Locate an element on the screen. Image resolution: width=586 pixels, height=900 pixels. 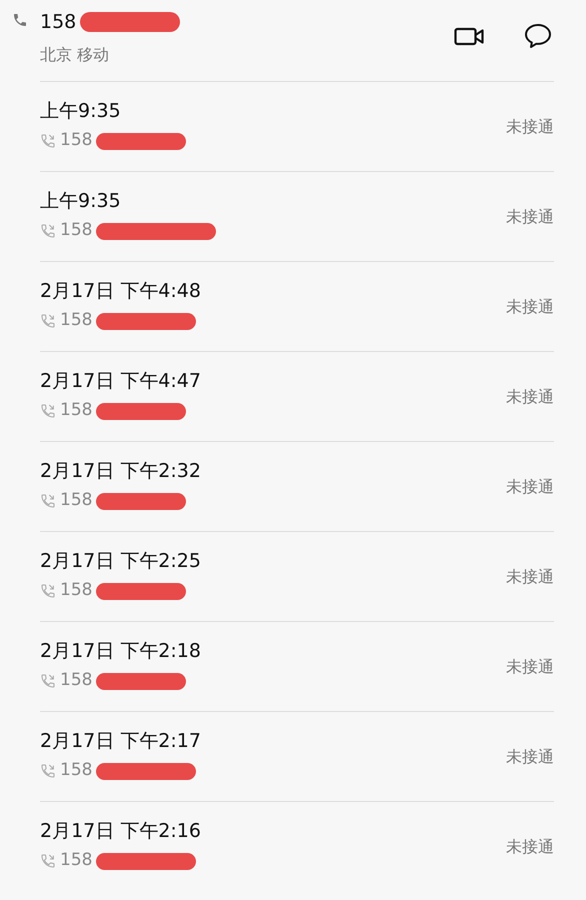
call-time: 2月17日 下午2:18 is located at coordinates (121, 651).